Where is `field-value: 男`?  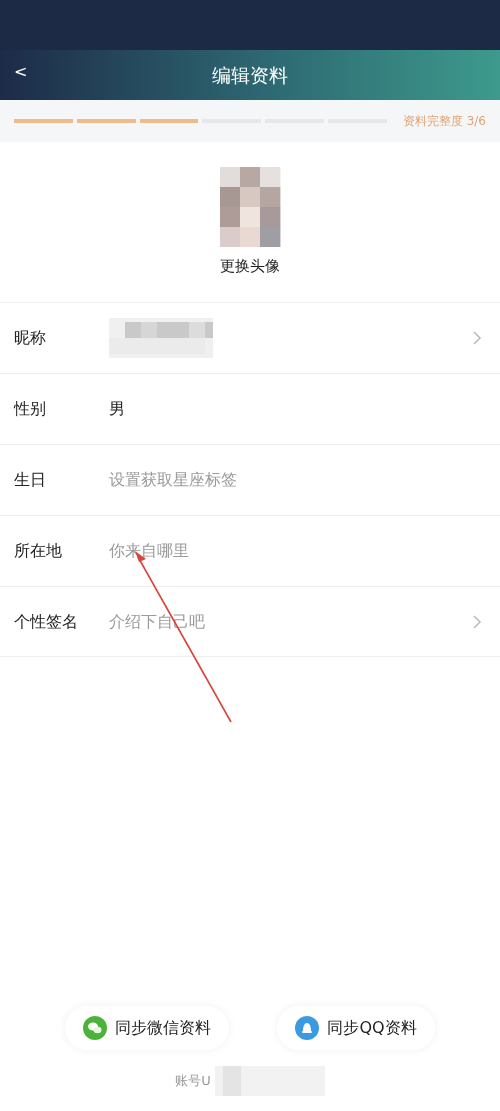
field-value: 男 is located at coordinates (117, 409).